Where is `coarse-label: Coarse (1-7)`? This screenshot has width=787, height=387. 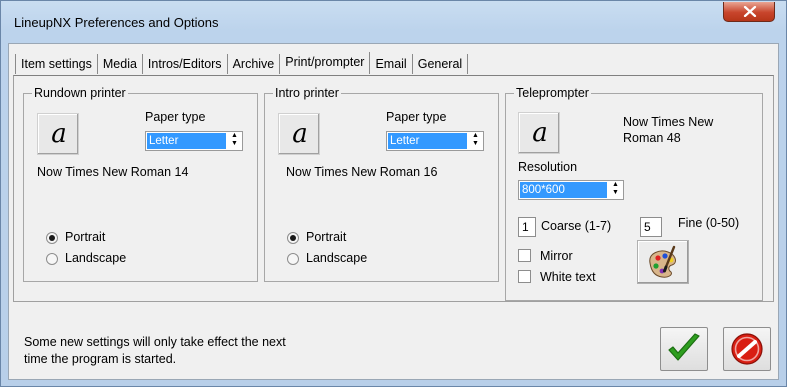 coarse-label: Coarse (1-7) is located at coordinates (576, 226).